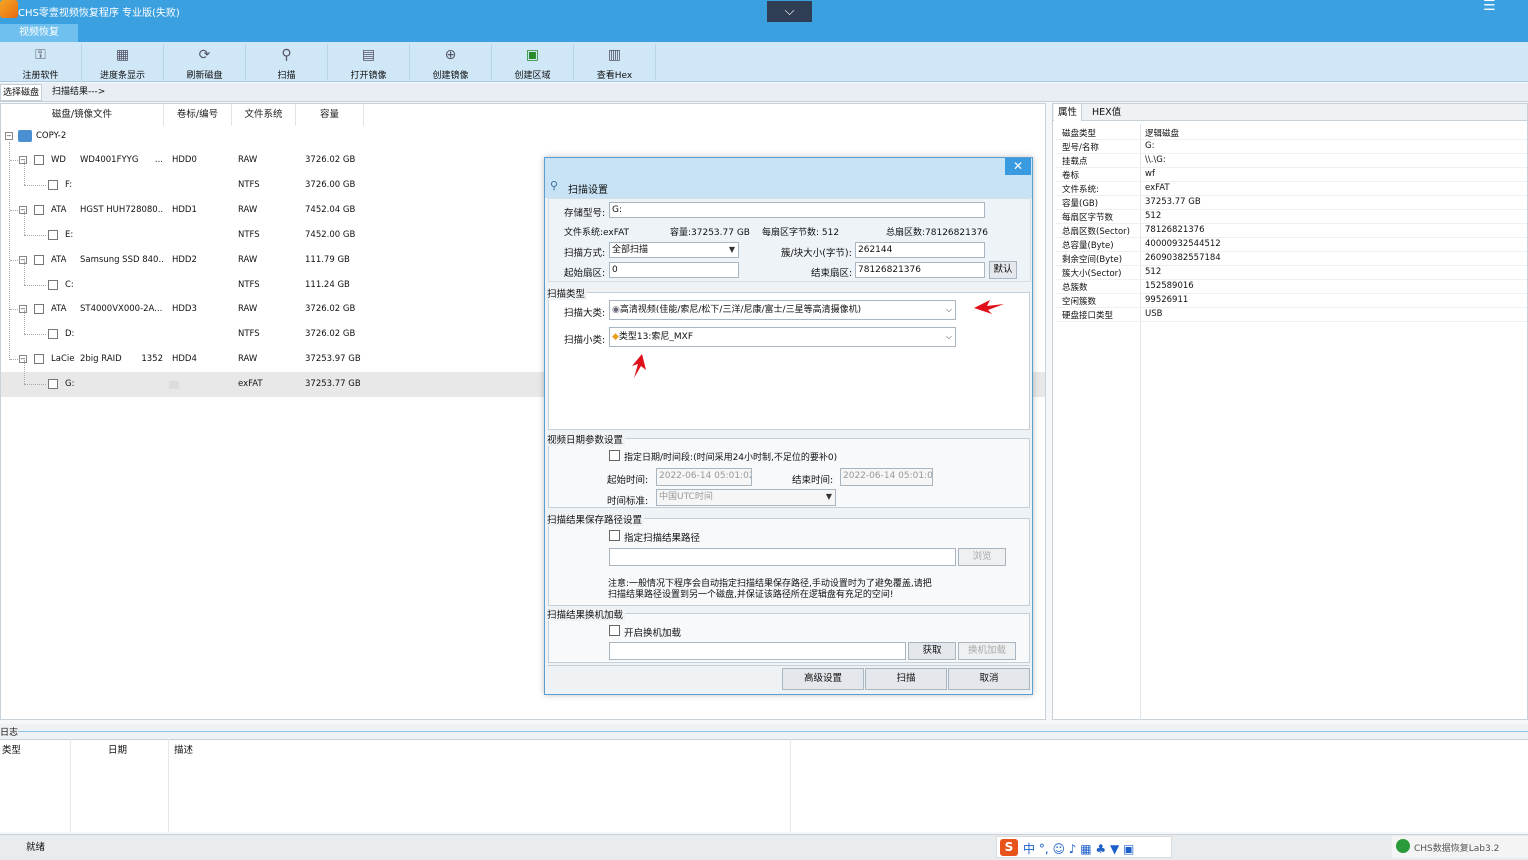 Image resolution: width=1528 pixels, height=860 pixels. Describe the element at coordinates (451, 62) in the screenshot. I see `create-image-button: ⊕ 创建镜像` at that location.